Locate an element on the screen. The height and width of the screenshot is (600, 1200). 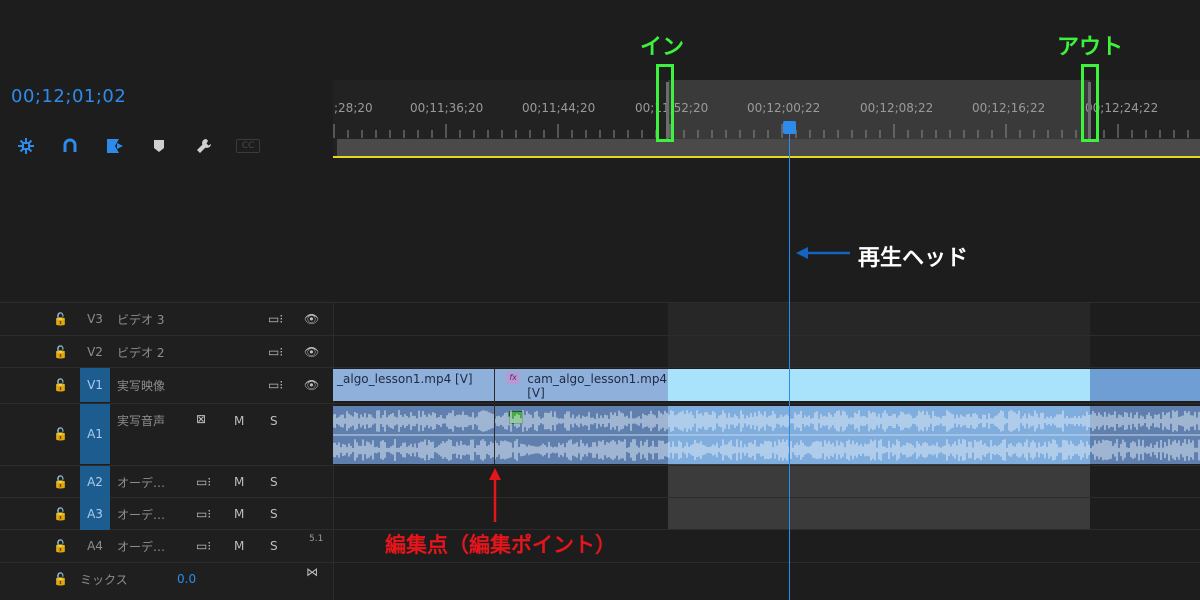
video-clip-left: _algo_lesson1.mp4 [V] is located at coordinates (413, 385).